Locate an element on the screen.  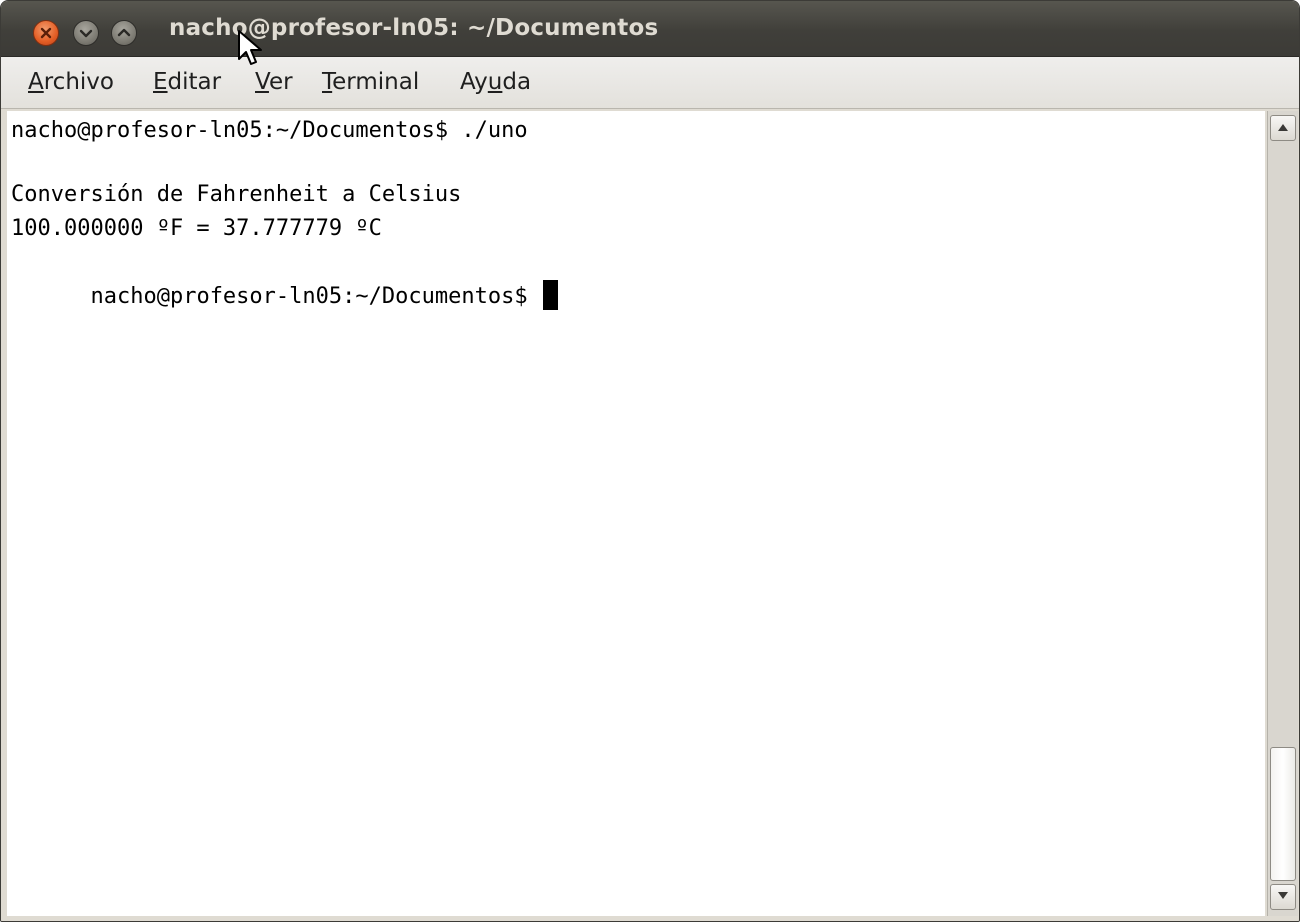
menu-editar: Editar is located at coordinates (187, 82).